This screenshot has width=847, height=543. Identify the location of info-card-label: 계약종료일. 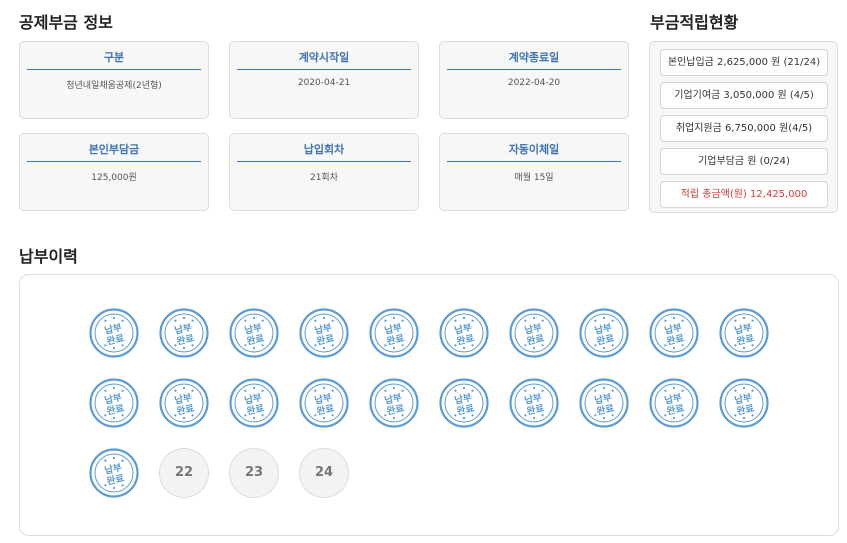
(534, 60).